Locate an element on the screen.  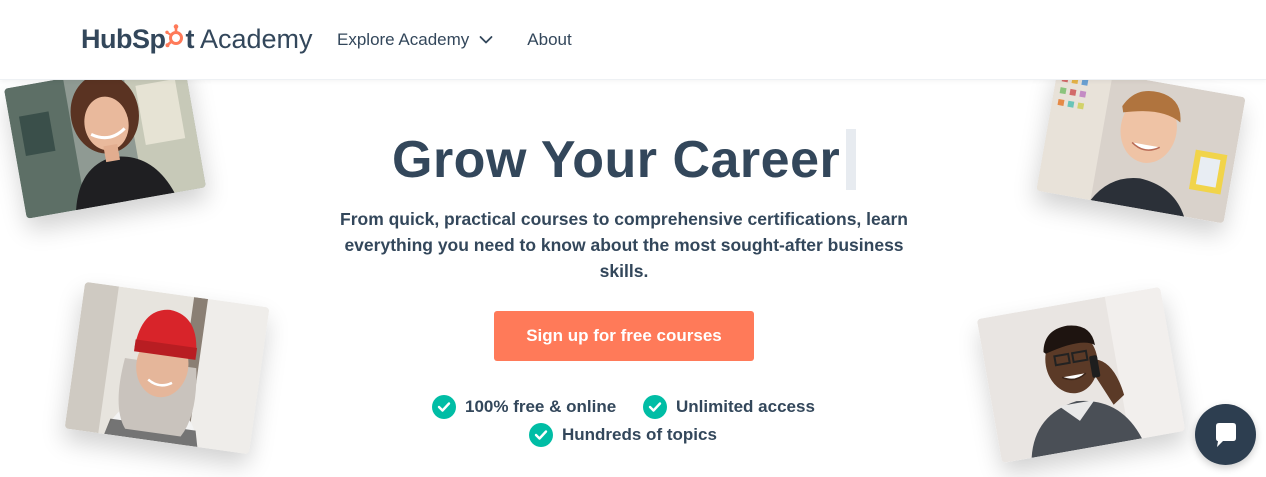
feature-label: 100% free & online is located at coordinates (541, 406).